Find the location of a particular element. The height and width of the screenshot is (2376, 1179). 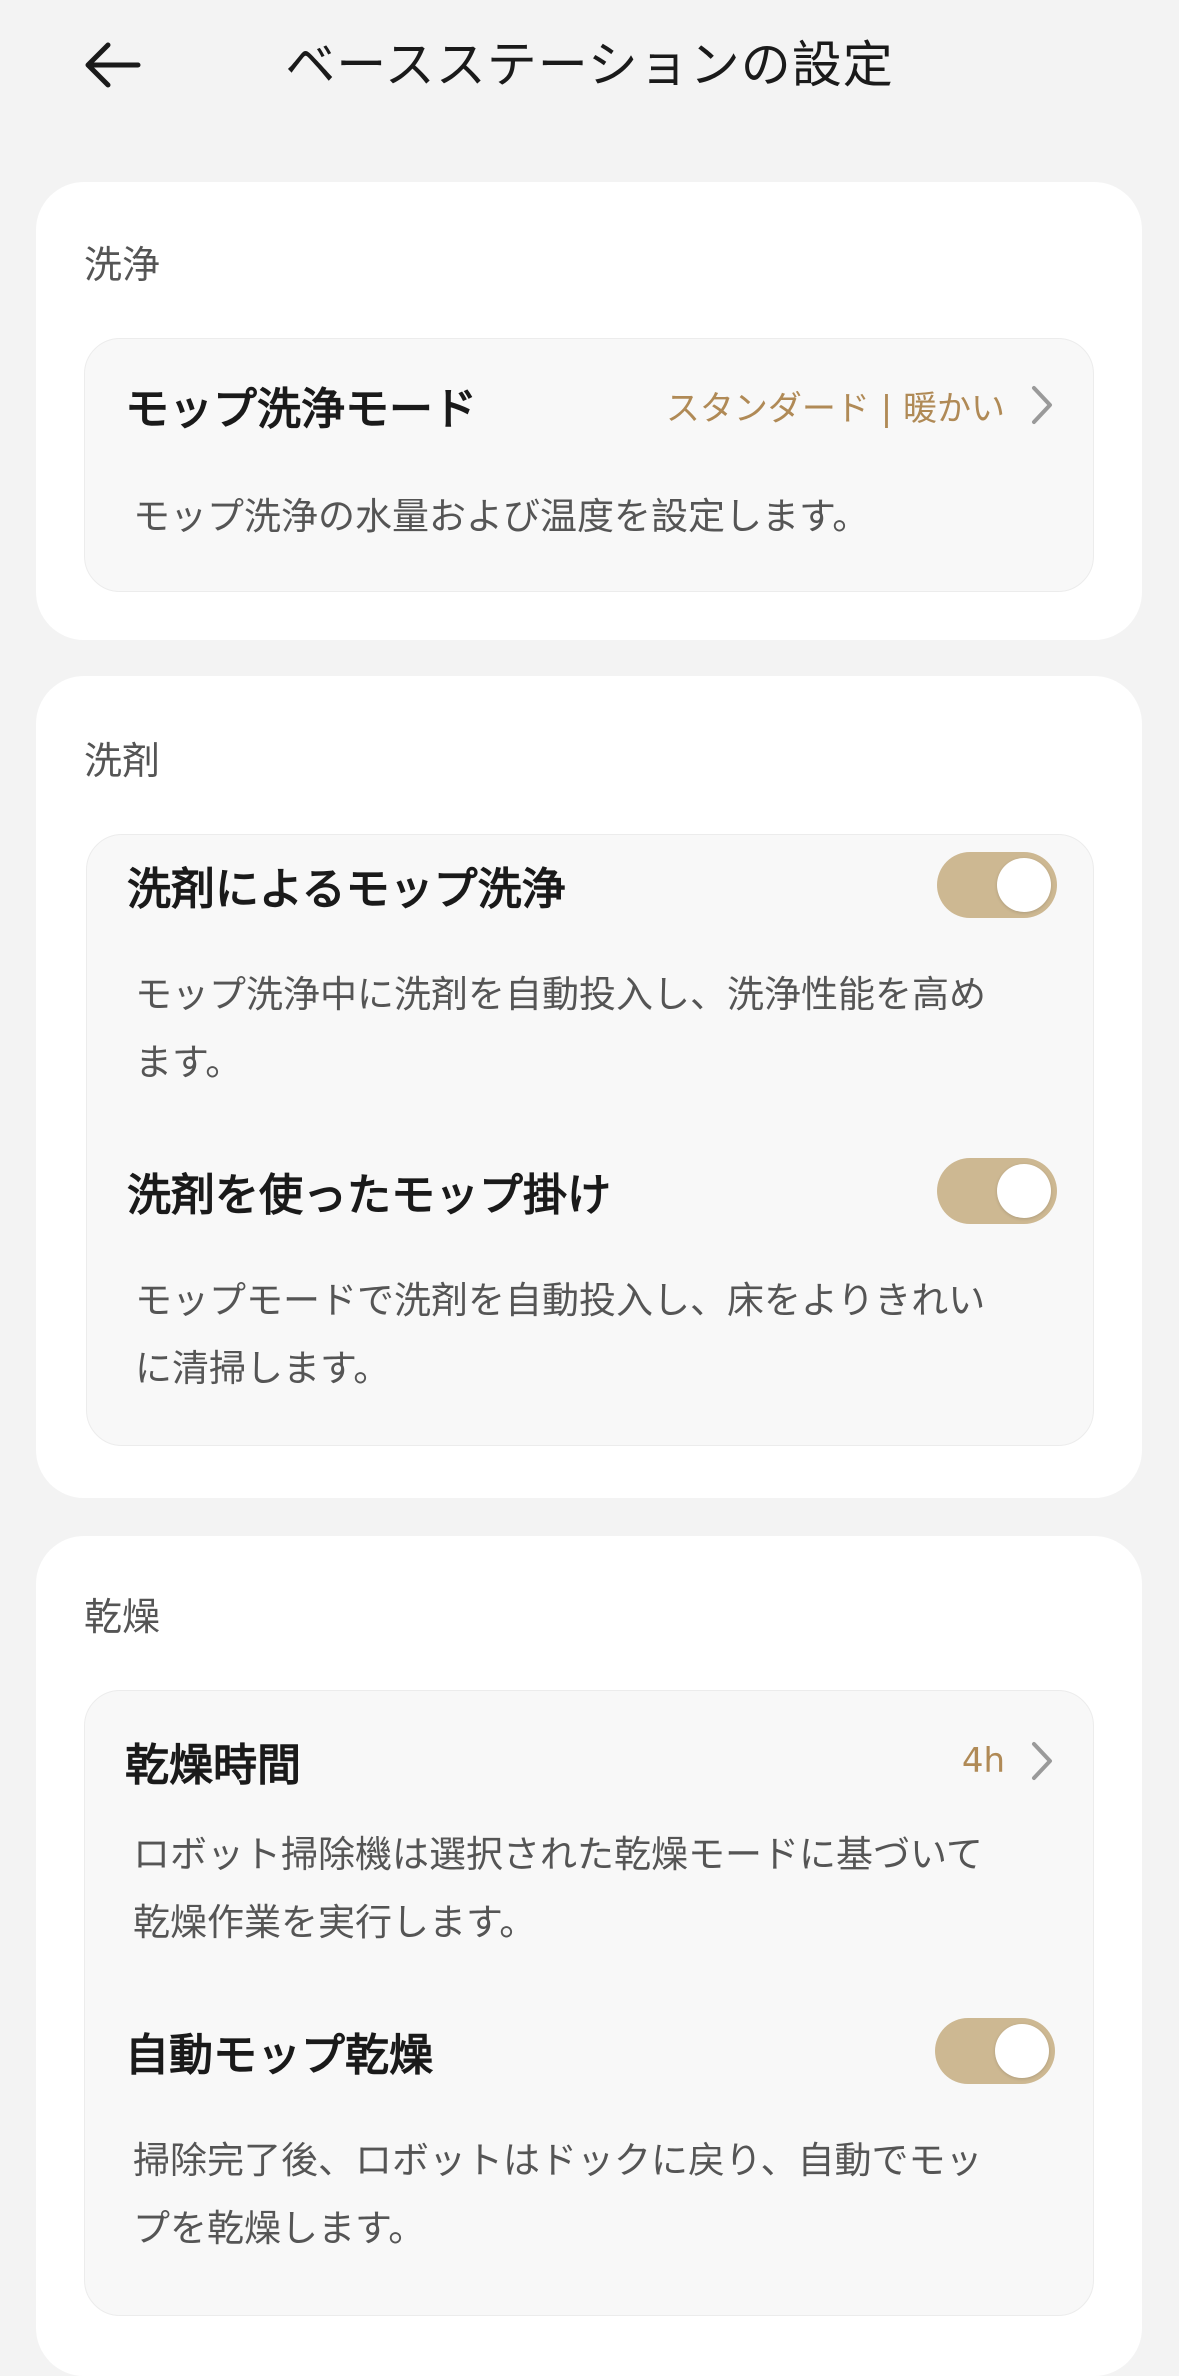

auto-mop-drying-toggle is located at coordinates (995, 2051).